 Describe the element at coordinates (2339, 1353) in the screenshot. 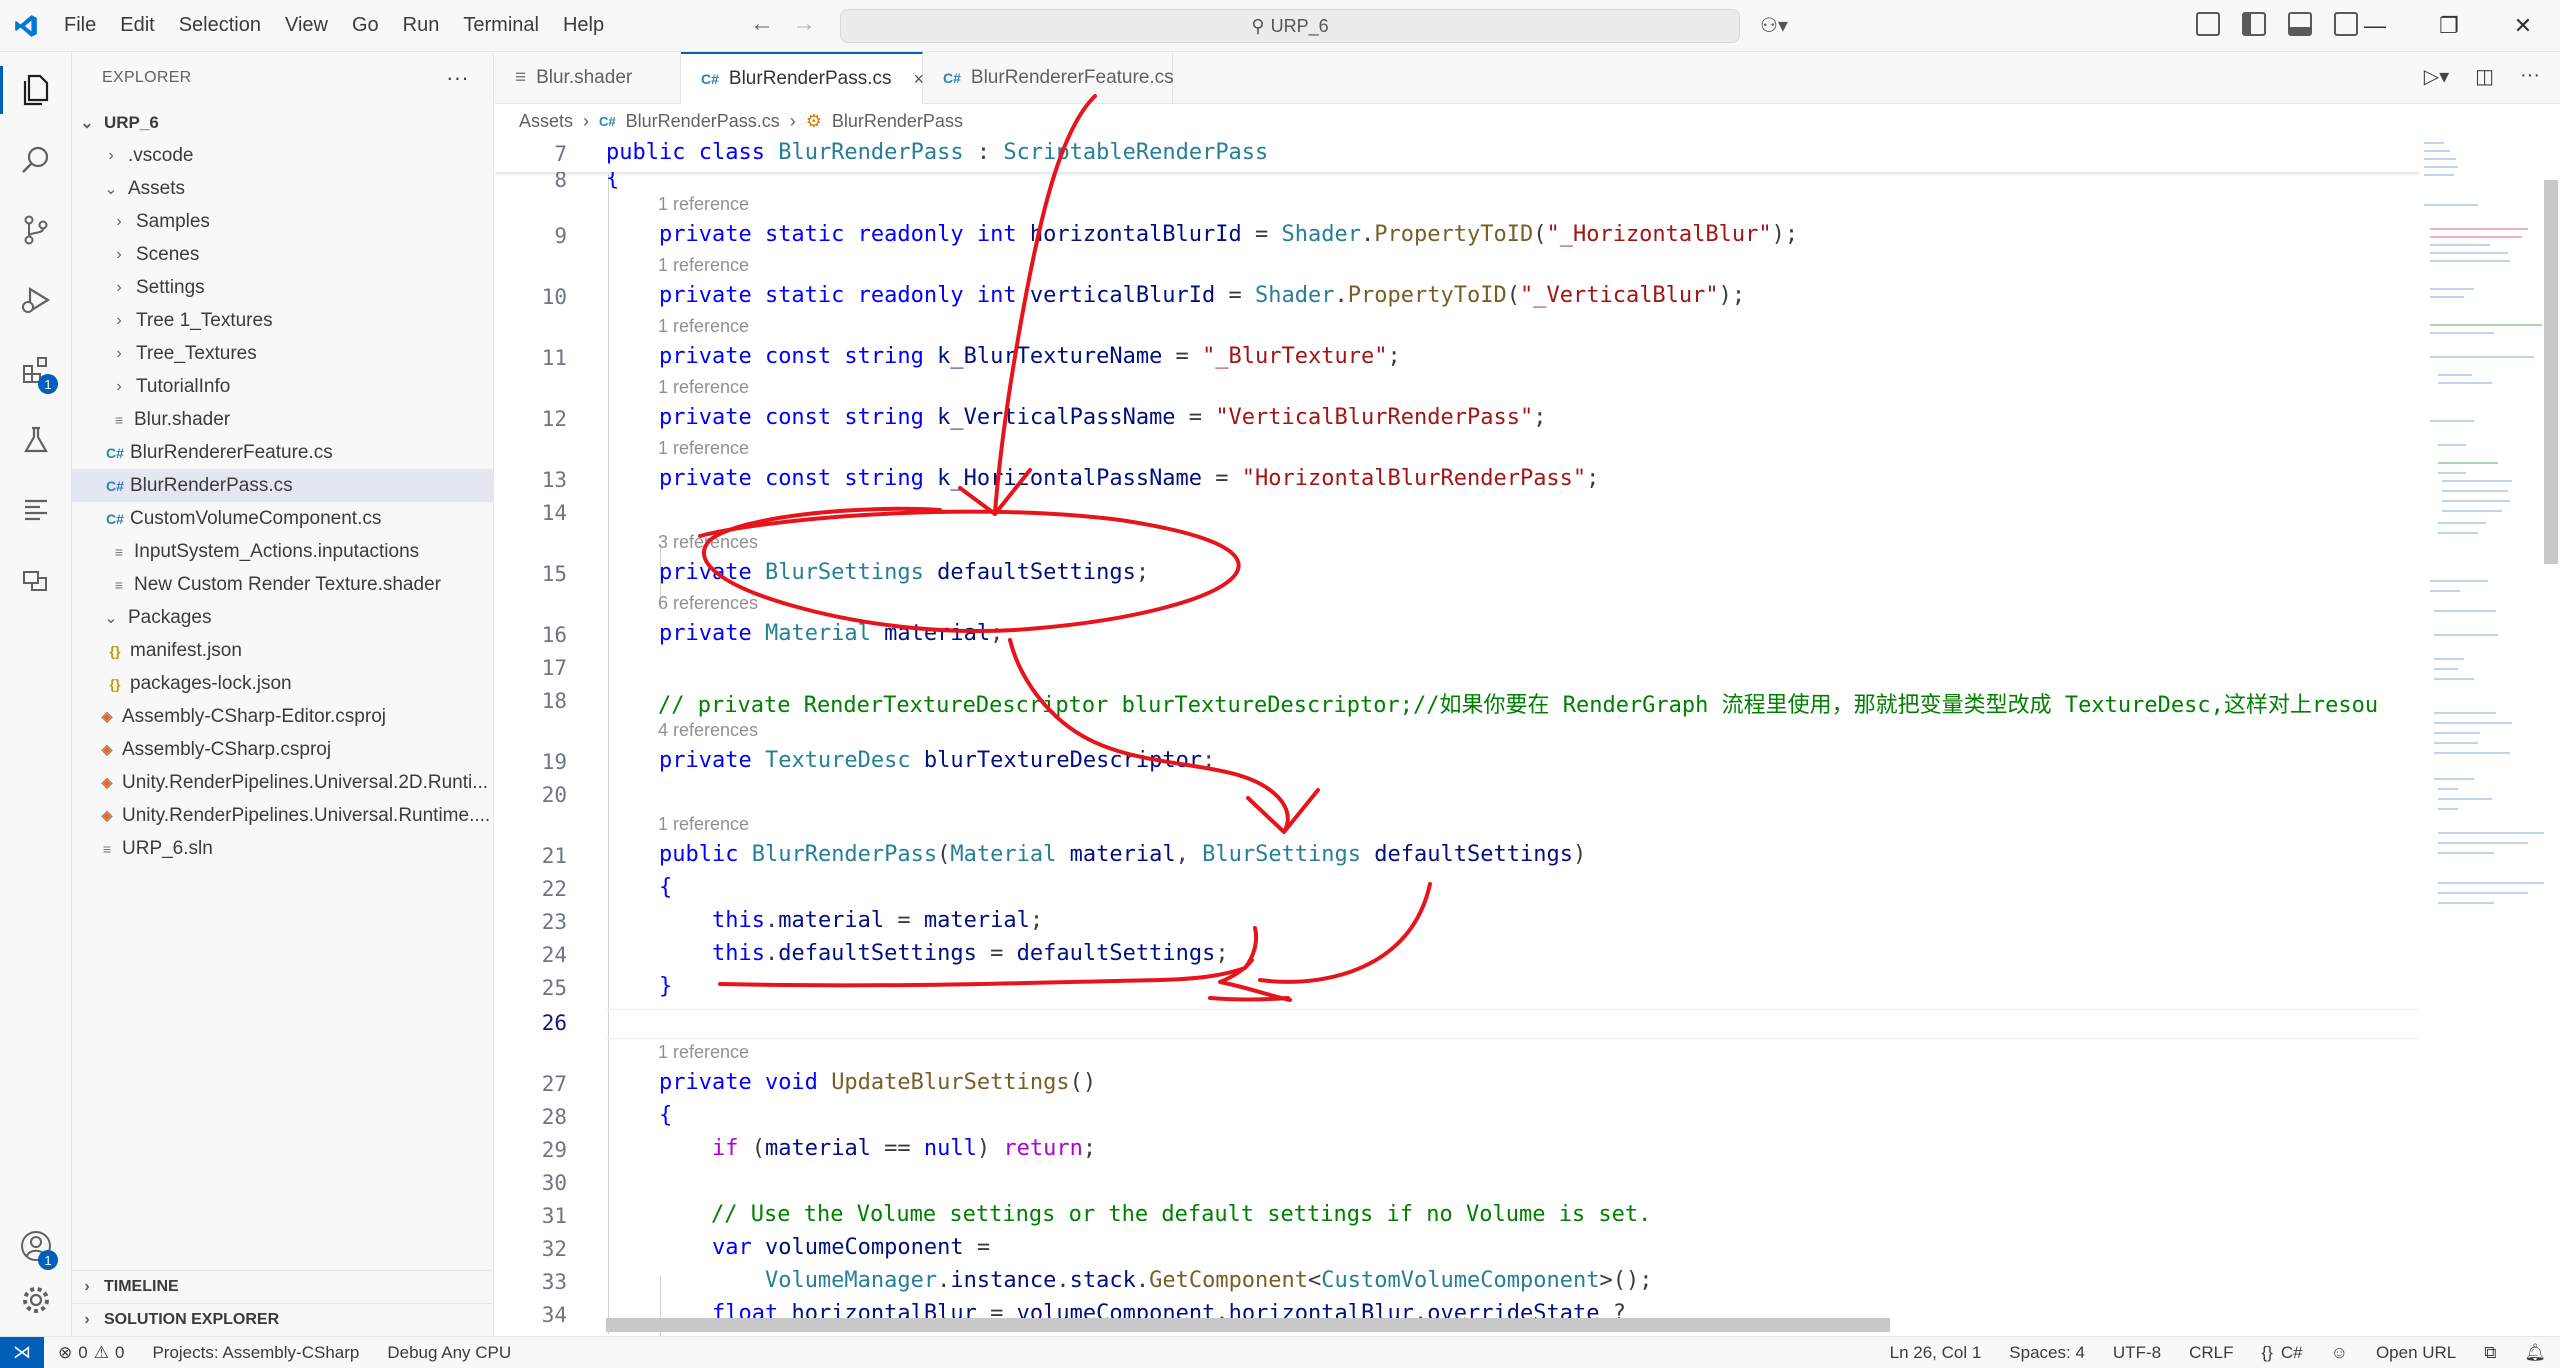

I see `copilot-status-icon: ☺` at that location.